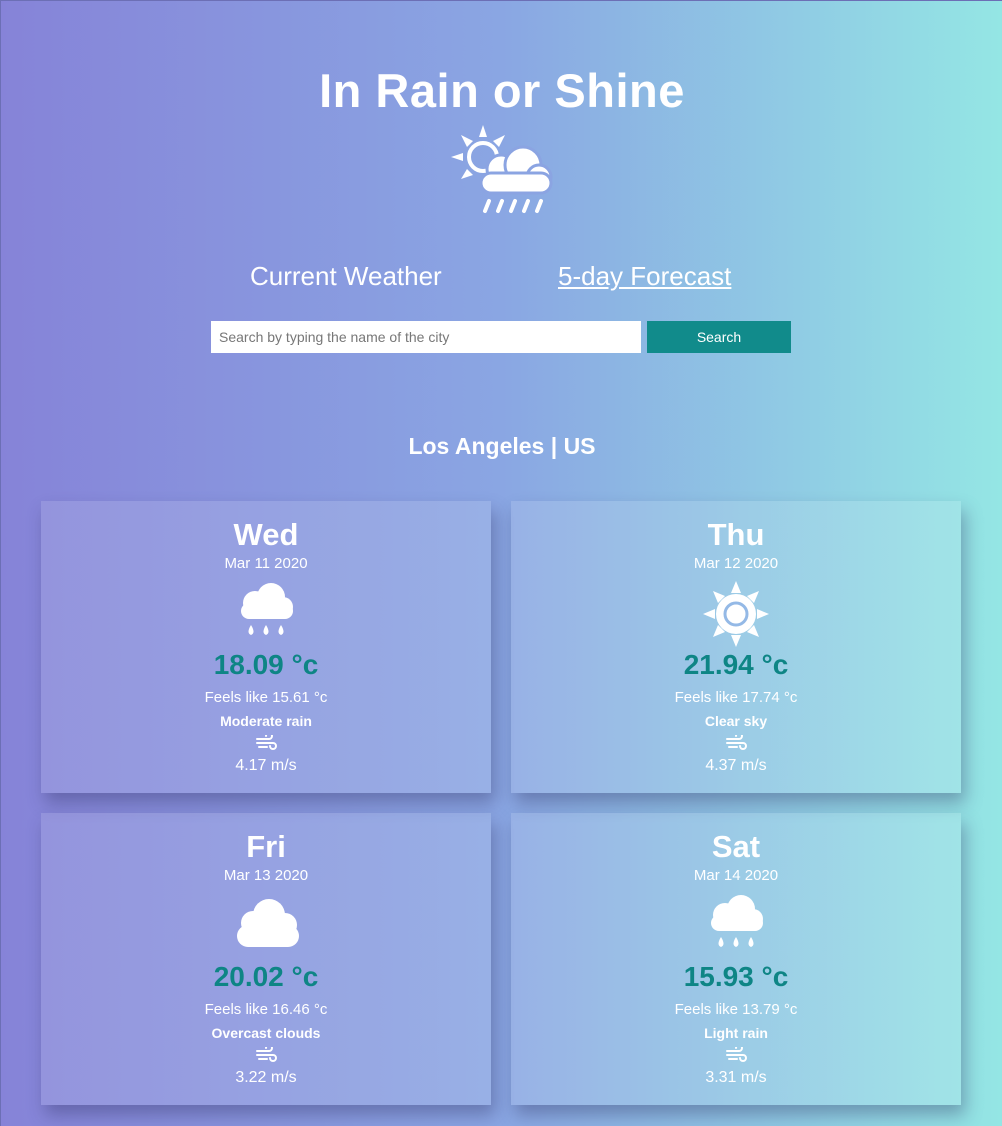  I want to click on card-wind-speed: 4.17 m/s, so click(266, 765).